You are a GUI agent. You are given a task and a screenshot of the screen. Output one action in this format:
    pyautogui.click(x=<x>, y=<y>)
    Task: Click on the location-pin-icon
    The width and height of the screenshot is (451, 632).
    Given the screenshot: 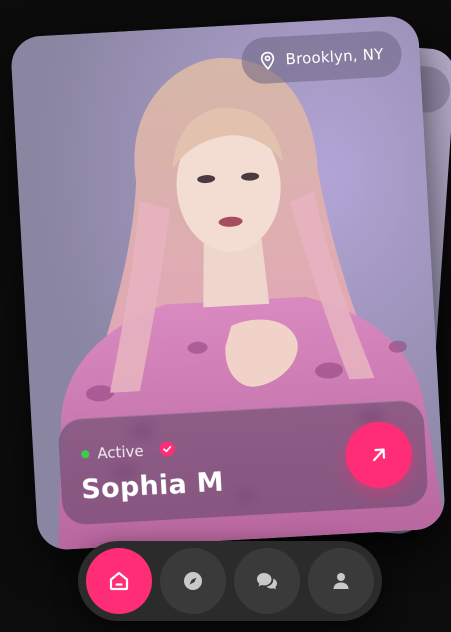 What is the action you would take?
    pyautogui.click(x=267, y=60)
    